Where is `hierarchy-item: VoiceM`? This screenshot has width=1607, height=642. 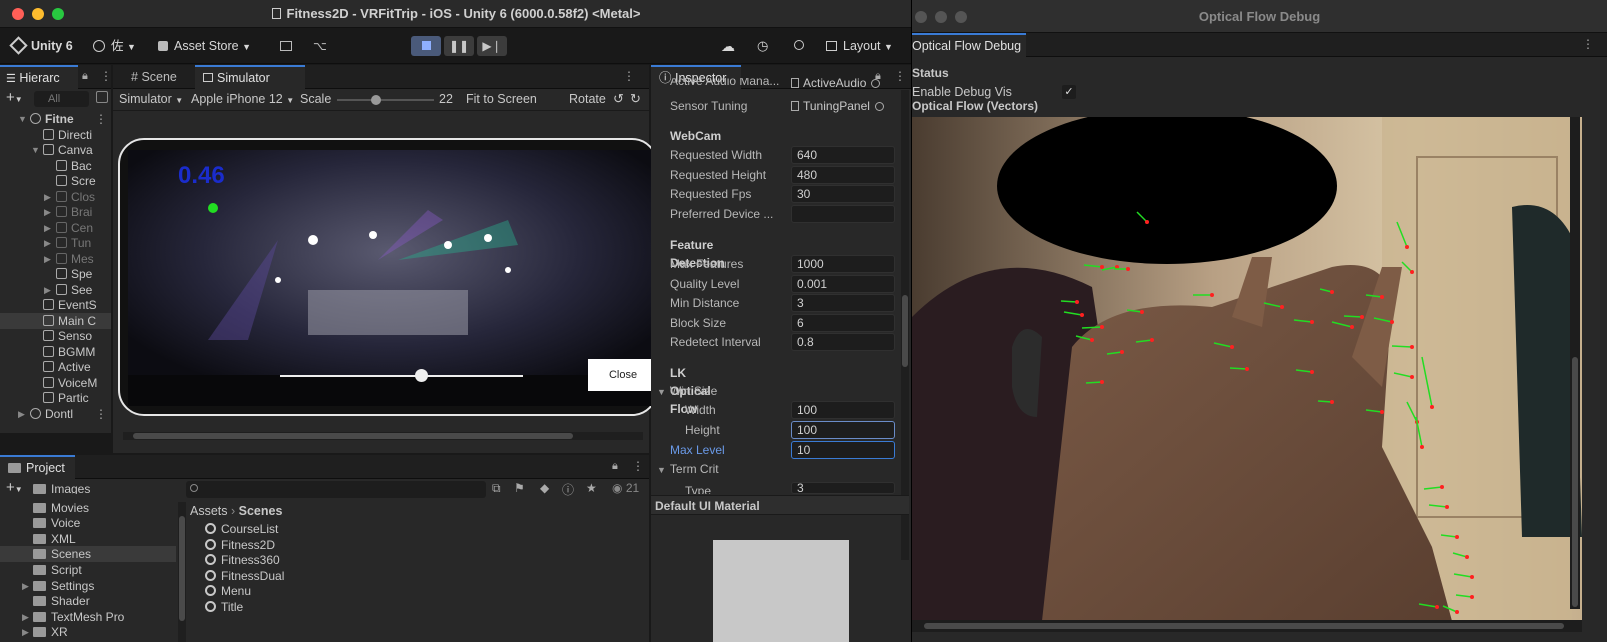
hierarchy-item: VoiceM is located at coordinates (55, 383).